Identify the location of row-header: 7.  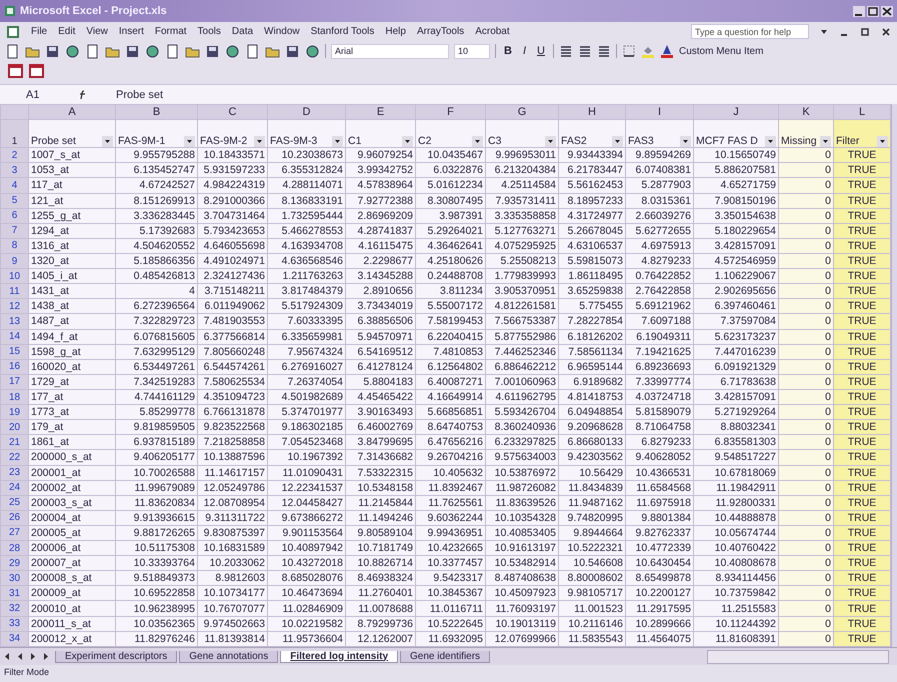
(14, 230).